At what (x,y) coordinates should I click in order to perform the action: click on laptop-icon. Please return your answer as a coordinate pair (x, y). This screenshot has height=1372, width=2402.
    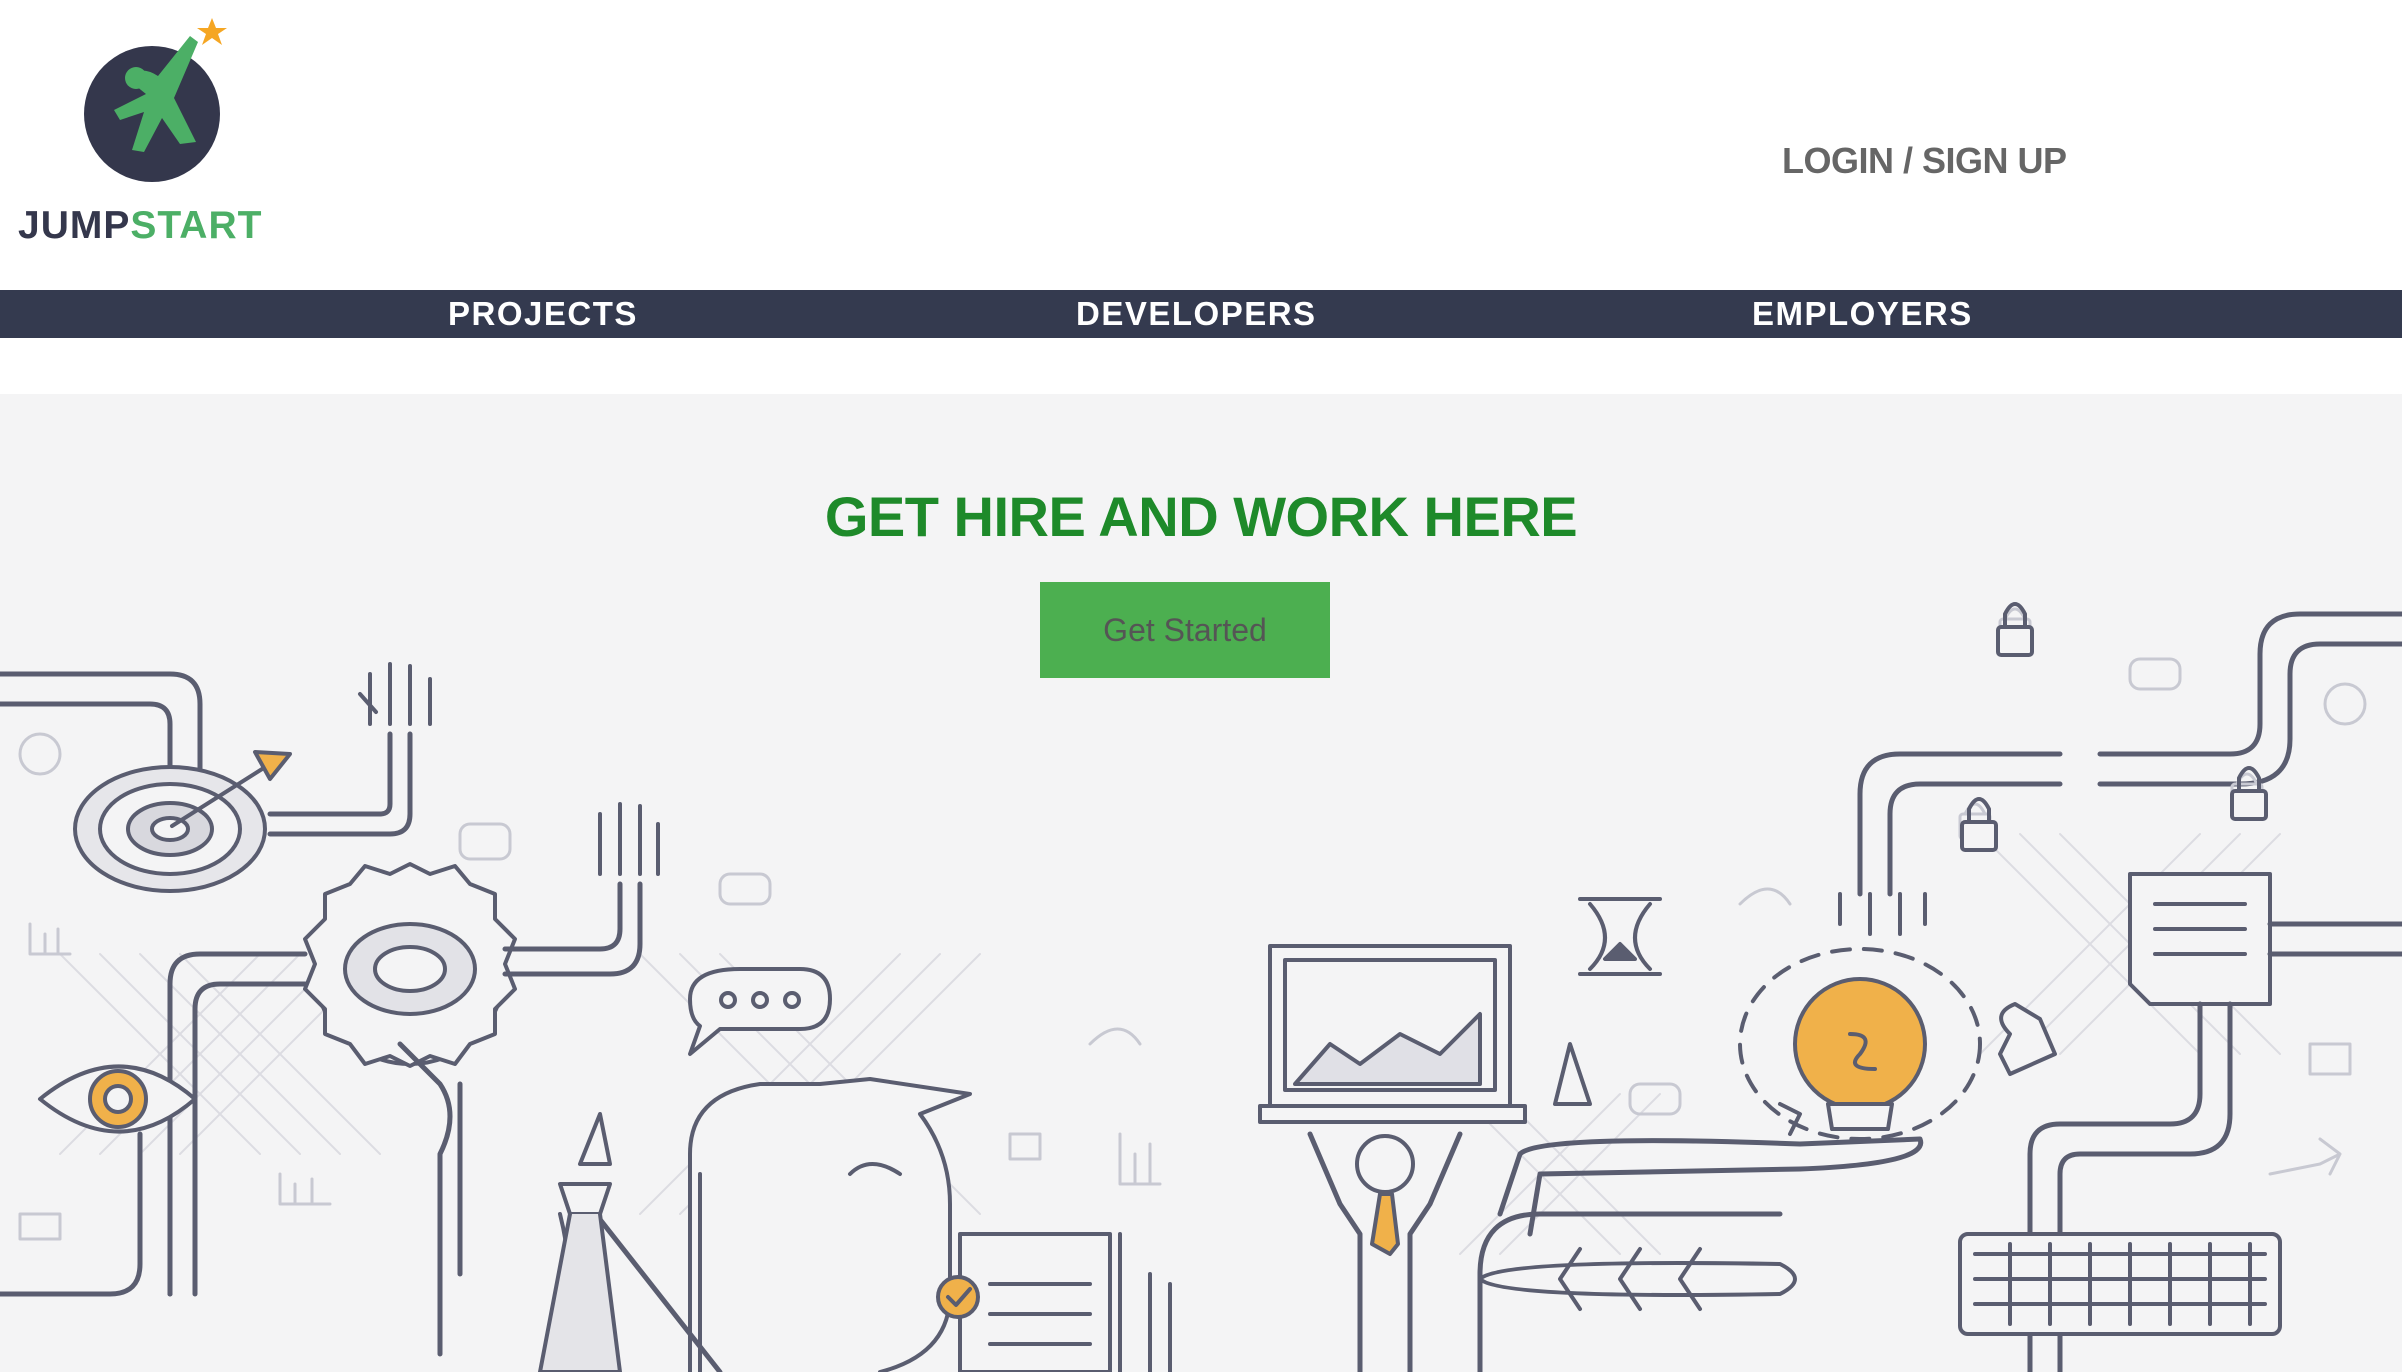
    Looking at the image, I should click on (1392, 1034).